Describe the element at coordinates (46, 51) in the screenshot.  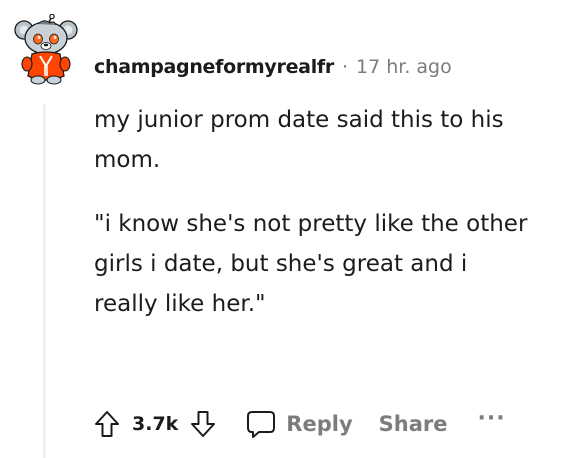
I see `user-avatar` at that location.